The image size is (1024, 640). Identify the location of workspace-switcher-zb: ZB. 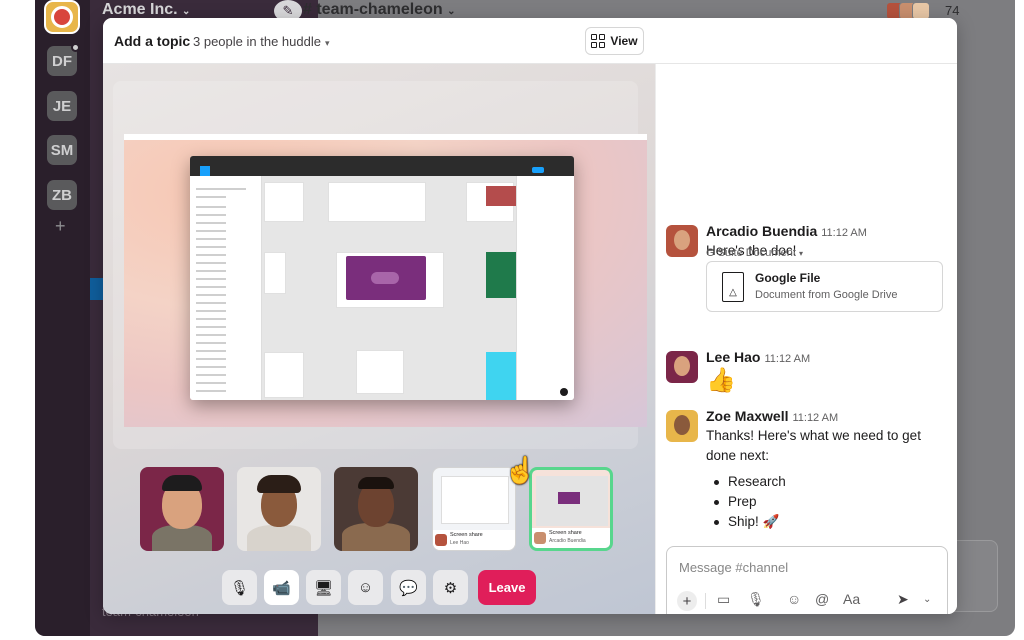
(62, 195).